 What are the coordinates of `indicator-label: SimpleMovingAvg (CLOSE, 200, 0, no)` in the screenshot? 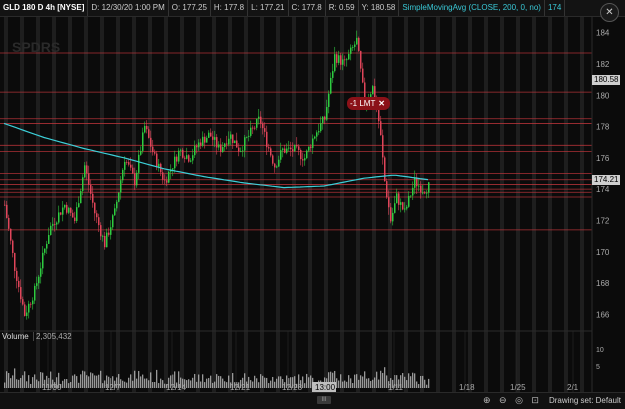 It's located at (472, 8).